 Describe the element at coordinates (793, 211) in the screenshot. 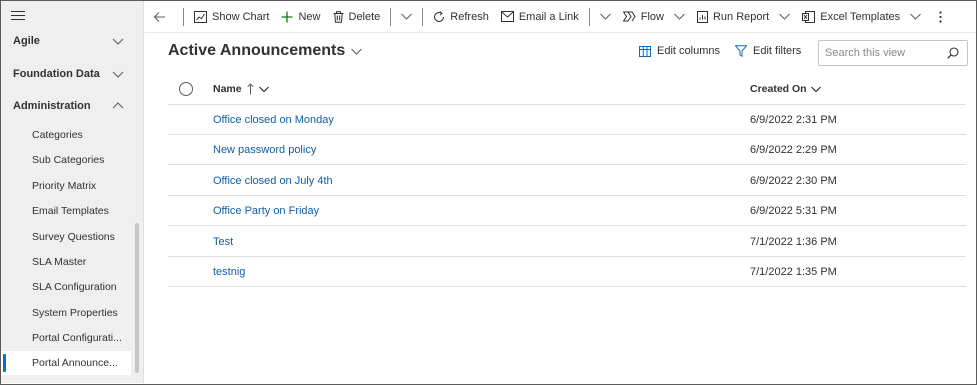

I see `created-on-value: 6/9/2022 5:31 PM` at that location.